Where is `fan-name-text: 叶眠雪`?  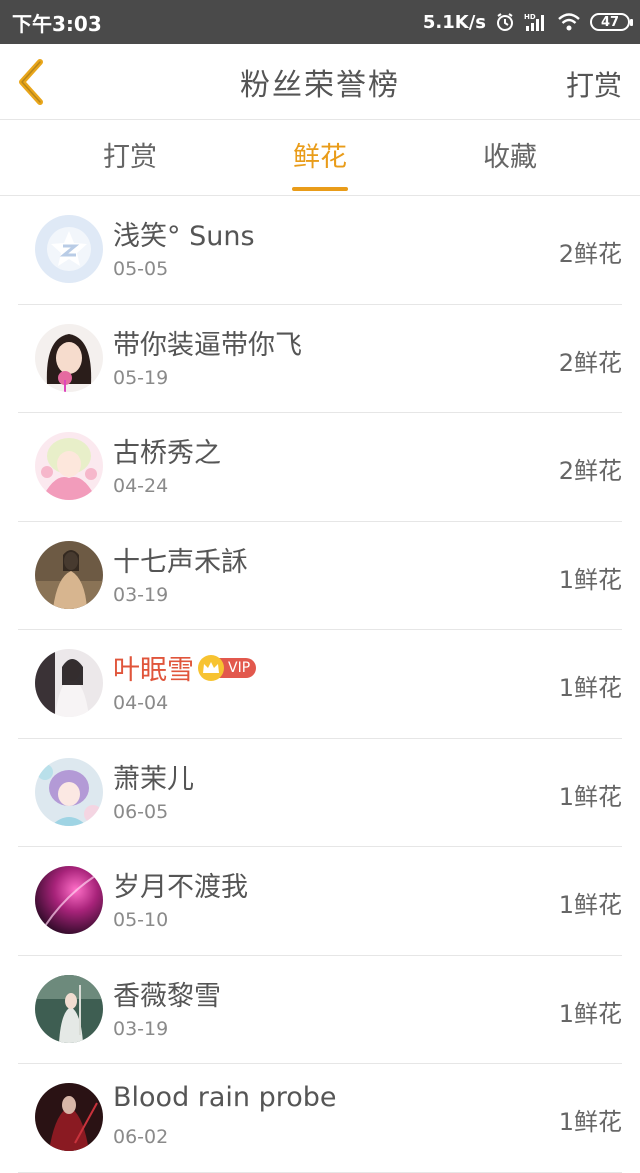
fan-name-text: 叶眠雪 is located at coordinates (153, 670).